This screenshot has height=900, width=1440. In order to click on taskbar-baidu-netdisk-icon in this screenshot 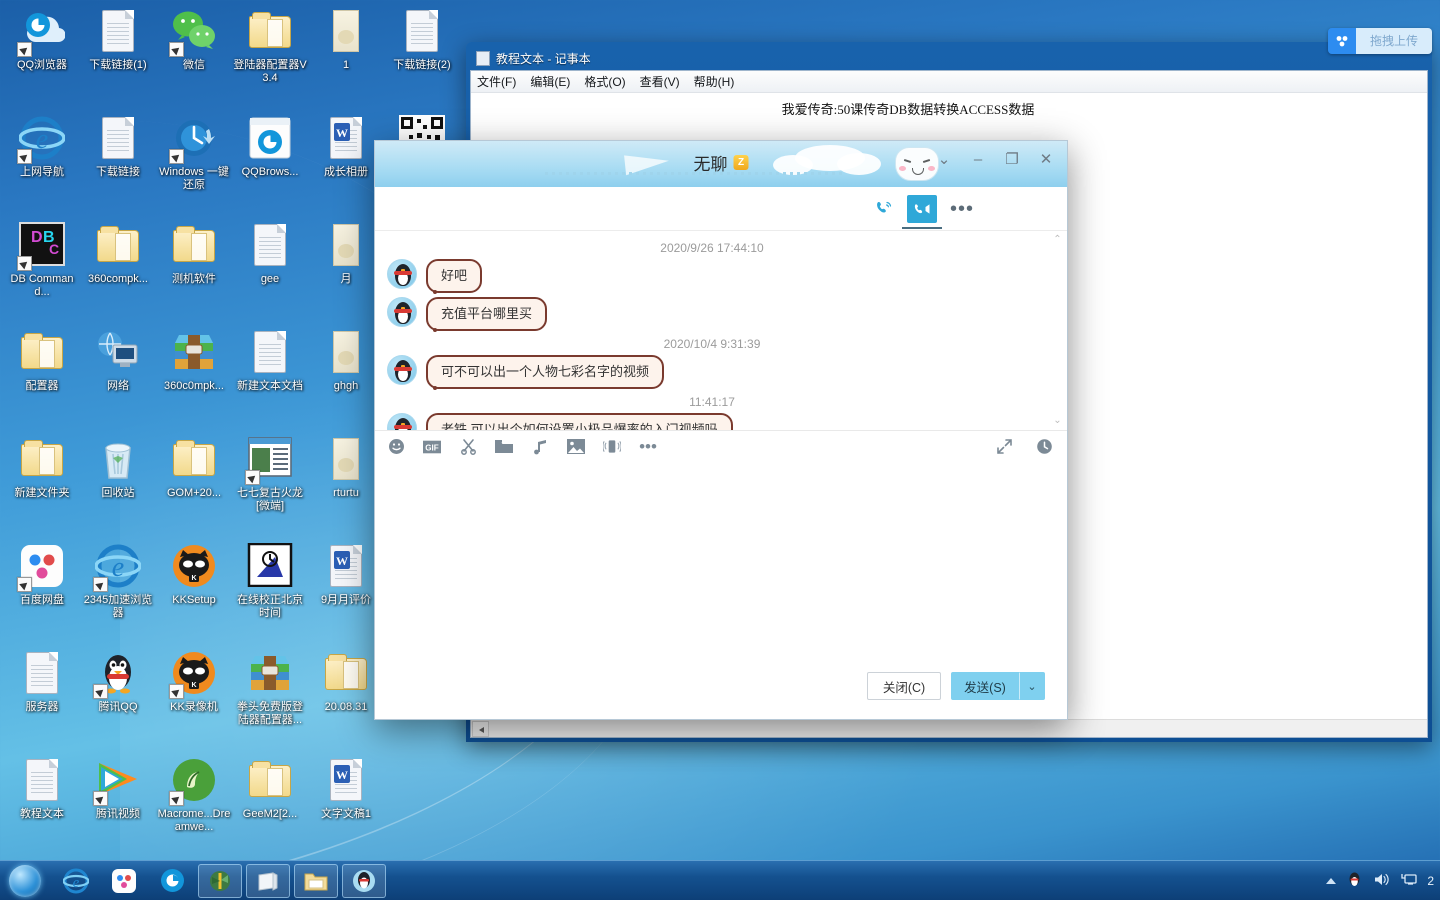, I will do `click(124, 881)`.